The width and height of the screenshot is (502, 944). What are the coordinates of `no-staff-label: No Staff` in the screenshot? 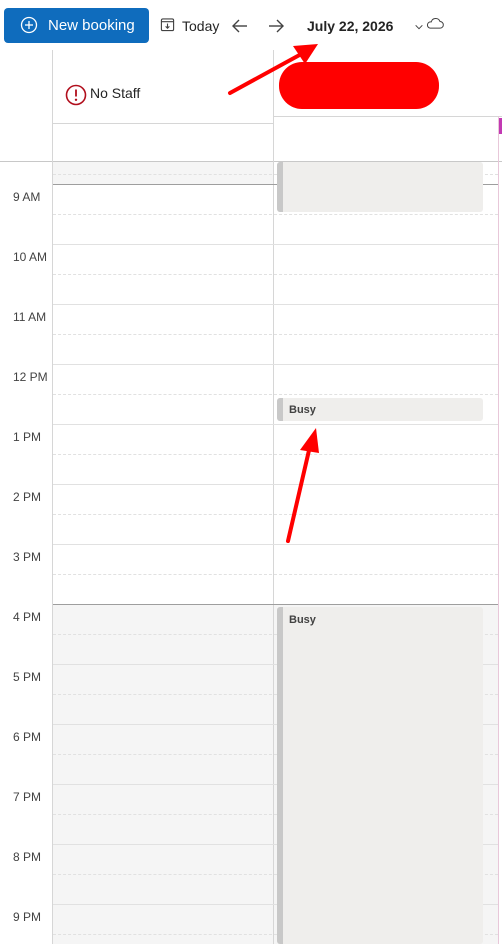 It's located at (115, 93).